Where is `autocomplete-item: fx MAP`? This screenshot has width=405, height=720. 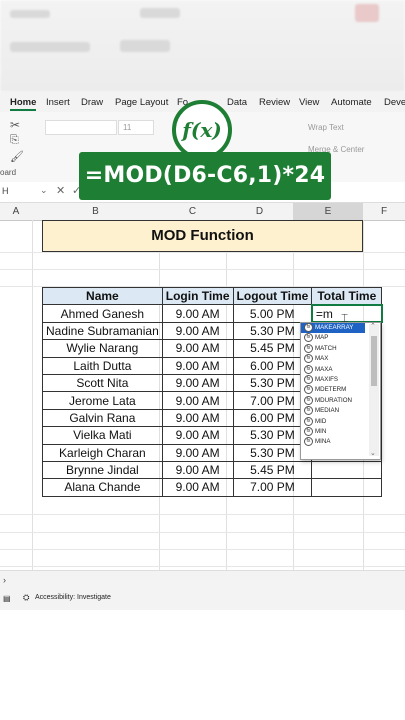
autocomplete-item: fx MAP is located at coordinates (333, 338).